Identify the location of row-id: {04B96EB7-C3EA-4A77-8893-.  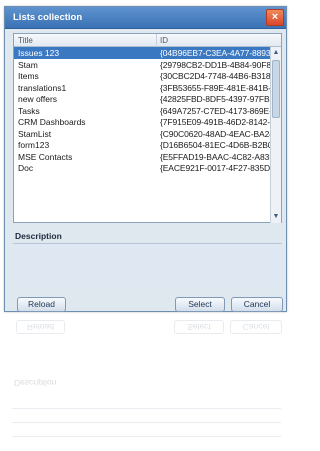
(215, 53).